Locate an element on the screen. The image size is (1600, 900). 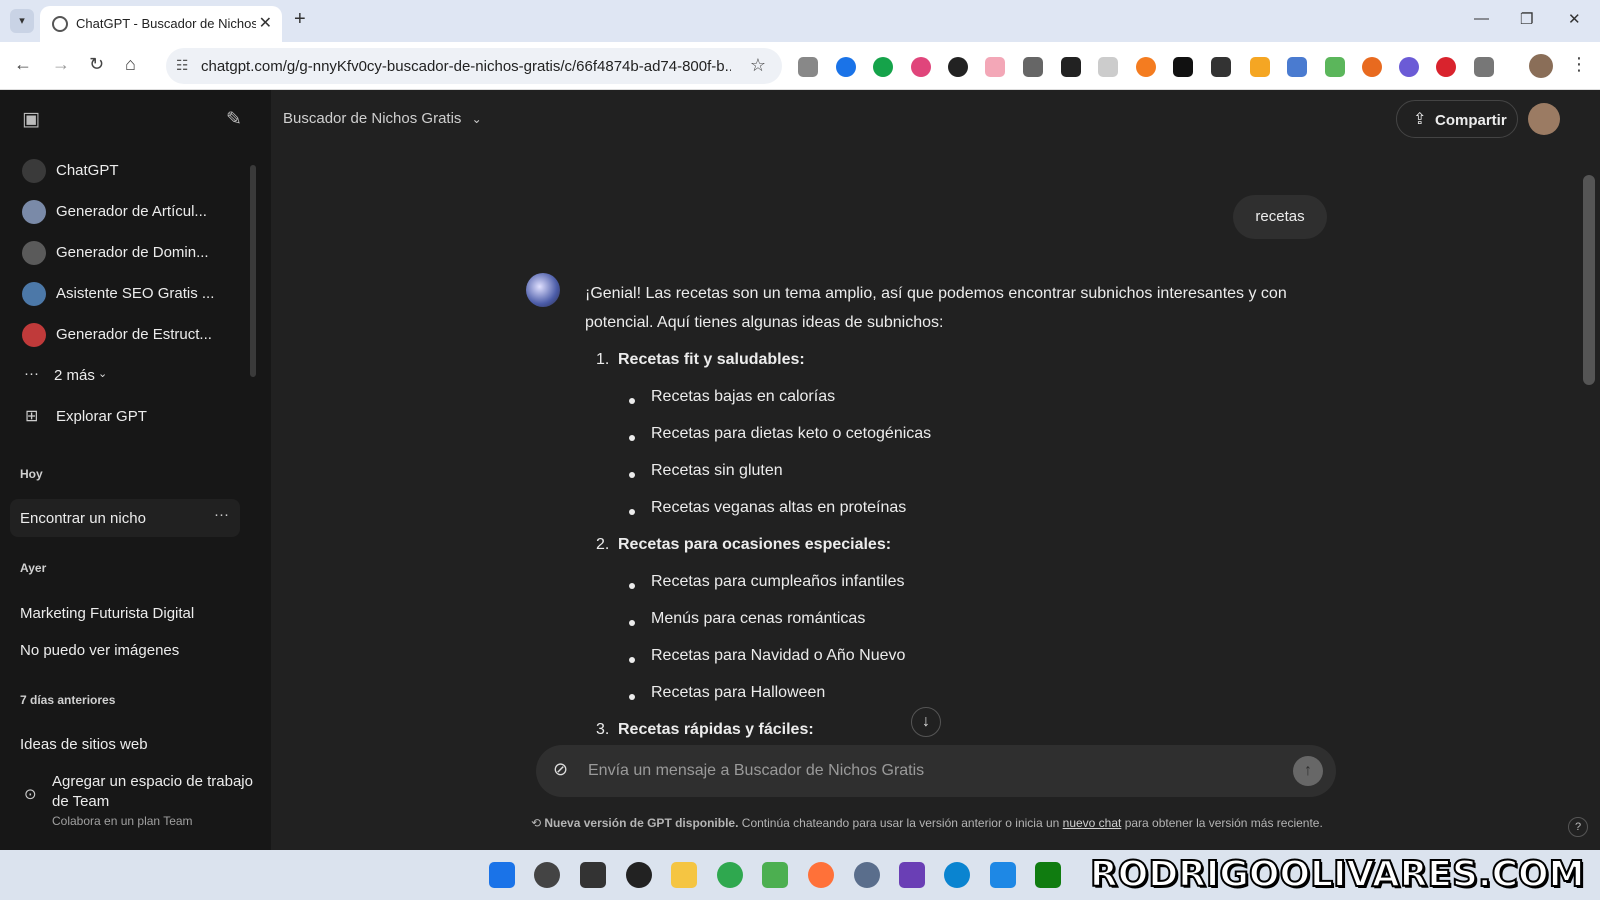
list-item: Recetas bajas en calorías is located at coordinates (743, 396).